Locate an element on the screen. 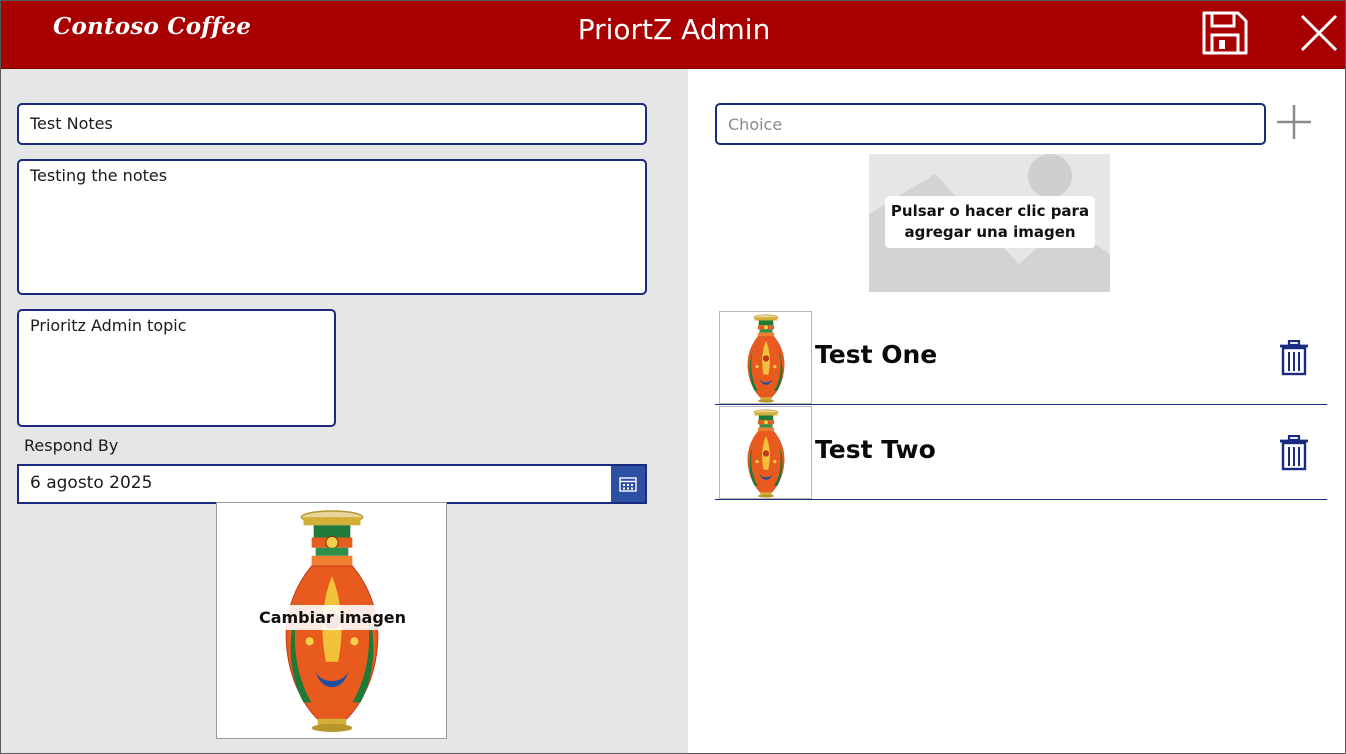 The image size is (1346, 754). close-button is located at coordinates (1319, 33).